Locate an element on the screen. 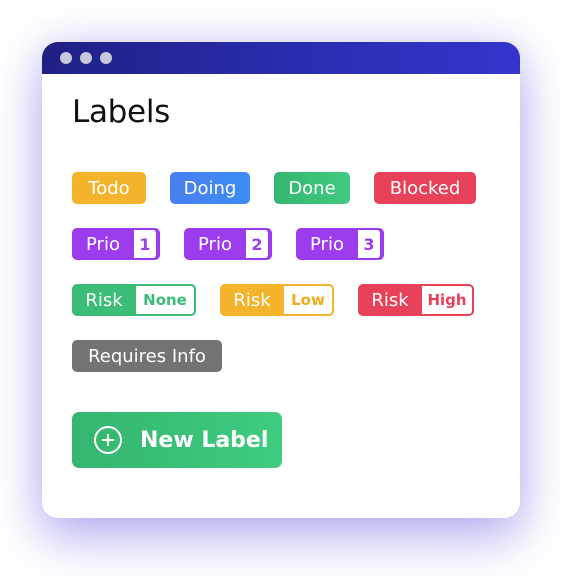  label-value: High is located at coordinates (447, 300).